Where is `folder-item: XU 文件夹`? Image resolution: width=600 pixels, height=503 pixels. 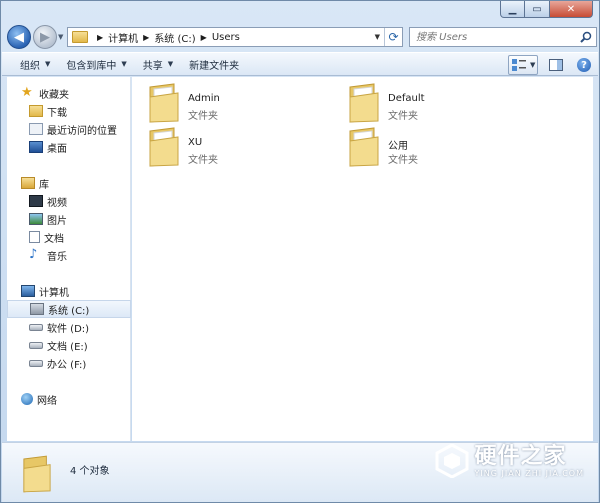
folder-item: XU 文件夹 is located at coordinates (238, 148).